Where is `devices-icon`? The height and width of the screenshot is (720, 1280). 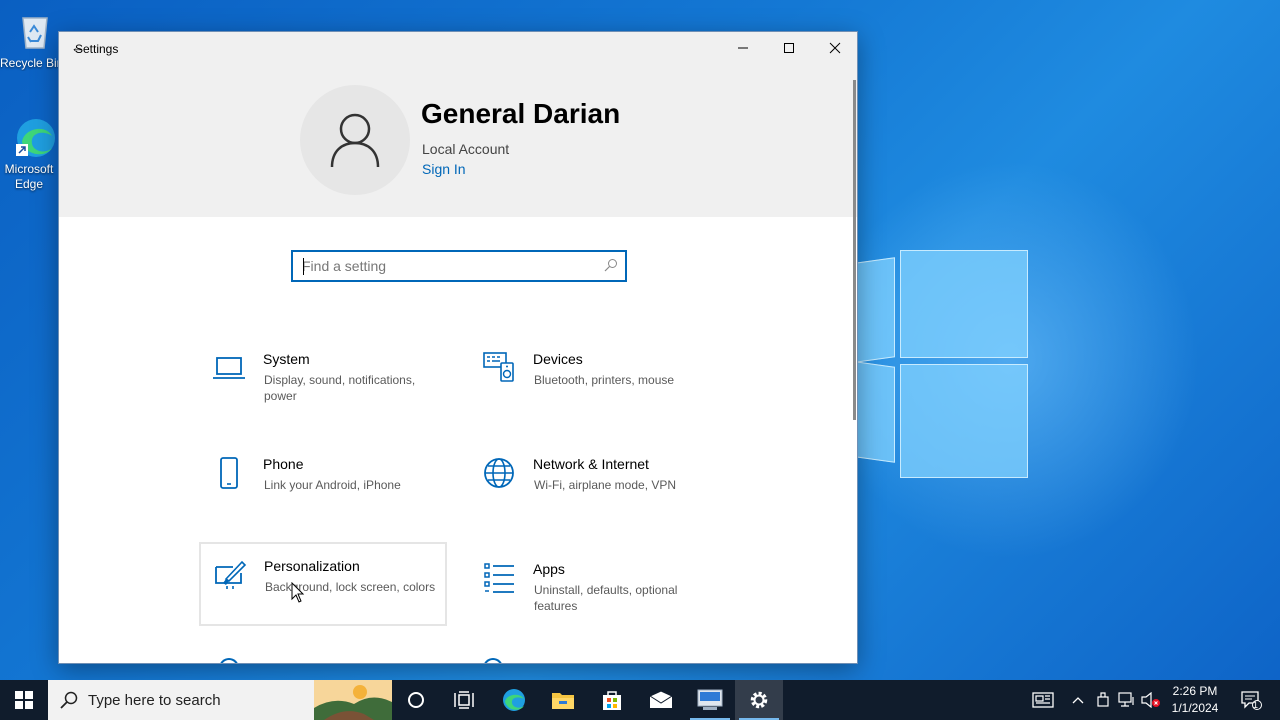 devices-icon is located at coordinates (499, 368).